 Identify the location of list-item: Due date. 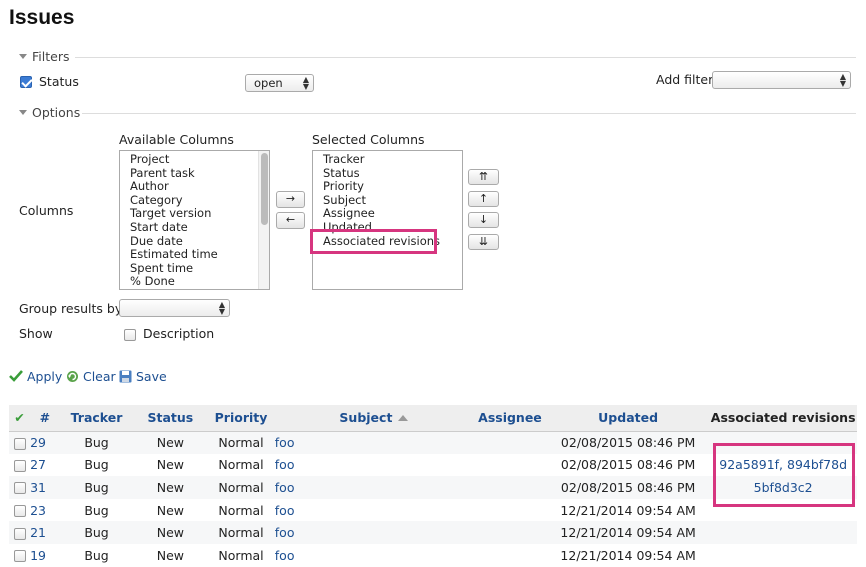
(199, 241).